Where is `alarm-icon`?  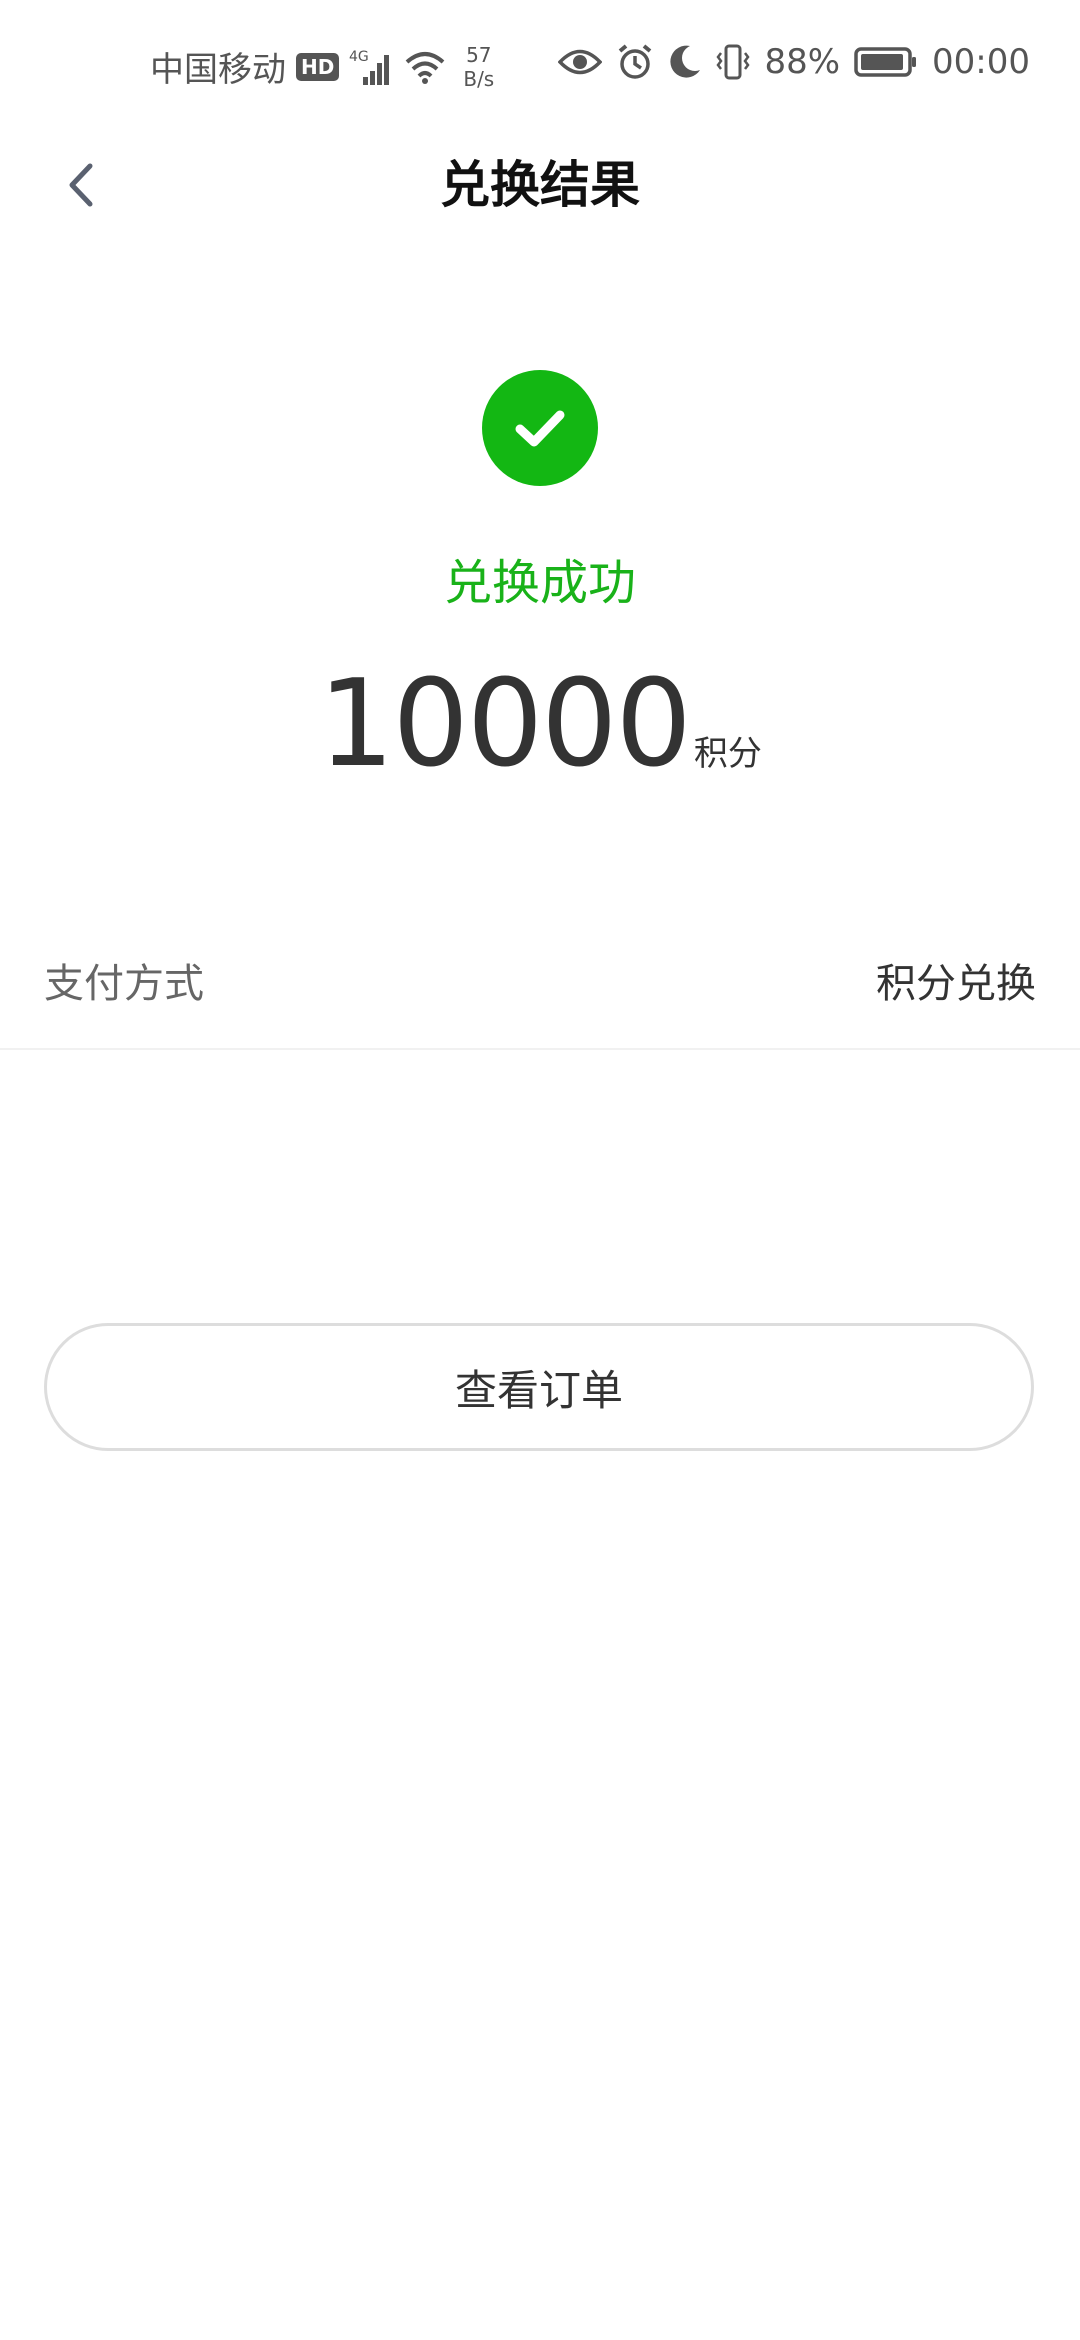
alarm-icon is located at coordinates (635, 62).